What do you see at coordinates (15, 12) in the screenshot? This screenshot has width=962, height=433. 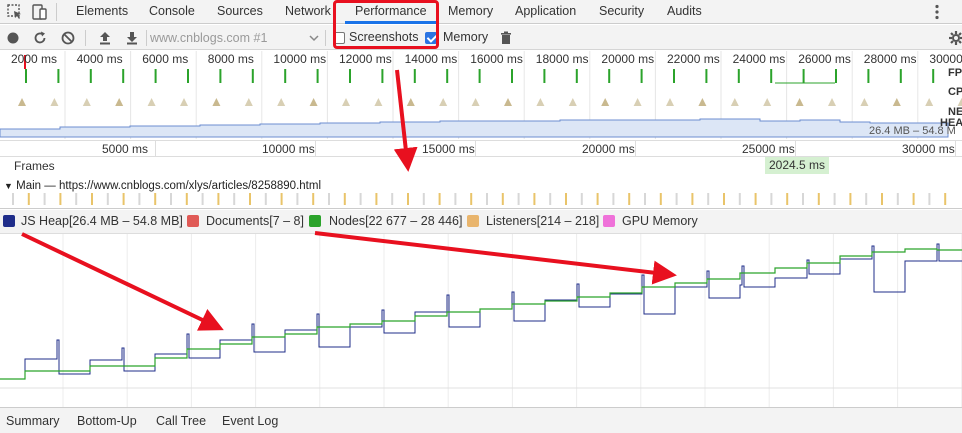 I see `inspect-element-icon` at bounding box center [15, 12].